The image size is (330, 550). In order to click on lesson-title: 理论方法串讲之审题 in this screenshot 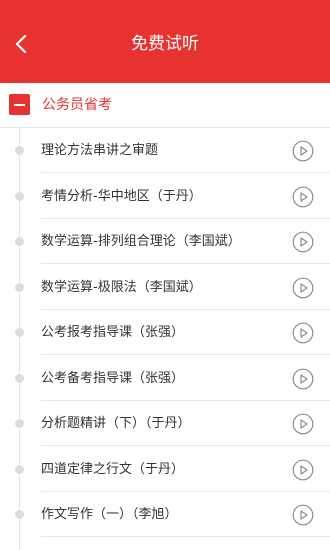, I will do `click(100, 150)`.